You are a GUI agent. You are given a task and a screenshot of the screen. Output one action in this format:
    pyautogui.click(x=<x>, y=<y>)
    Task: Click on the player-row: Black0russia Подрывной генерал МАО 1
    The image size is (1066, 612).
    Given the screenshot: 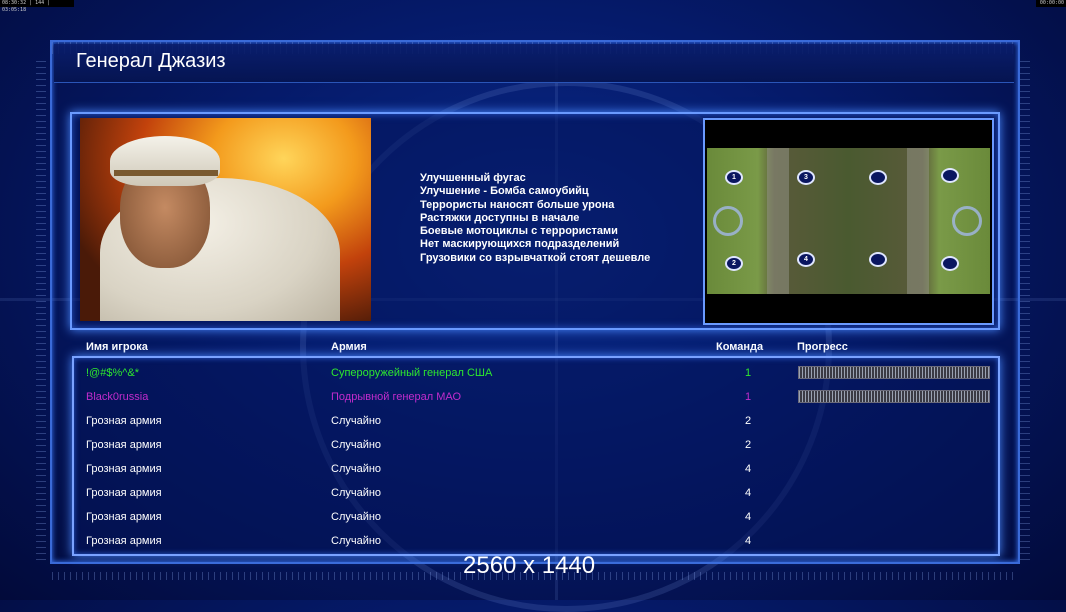 What is the action you would take?
    pyautogui.click(x=533, y=402)
    